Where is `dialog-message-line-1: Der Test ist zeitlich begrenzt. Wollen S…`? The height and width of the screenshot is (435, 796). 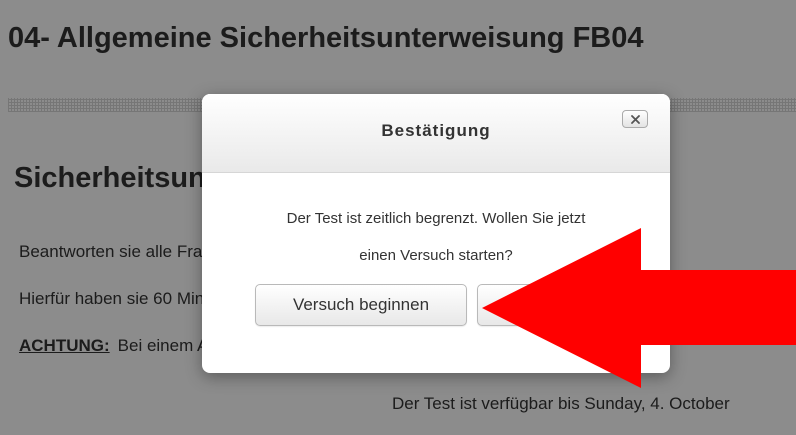
dialog-message-line-1: Der Test ist zeitlich begrenzt. Wollen S… is located at coordinates (436, 218).